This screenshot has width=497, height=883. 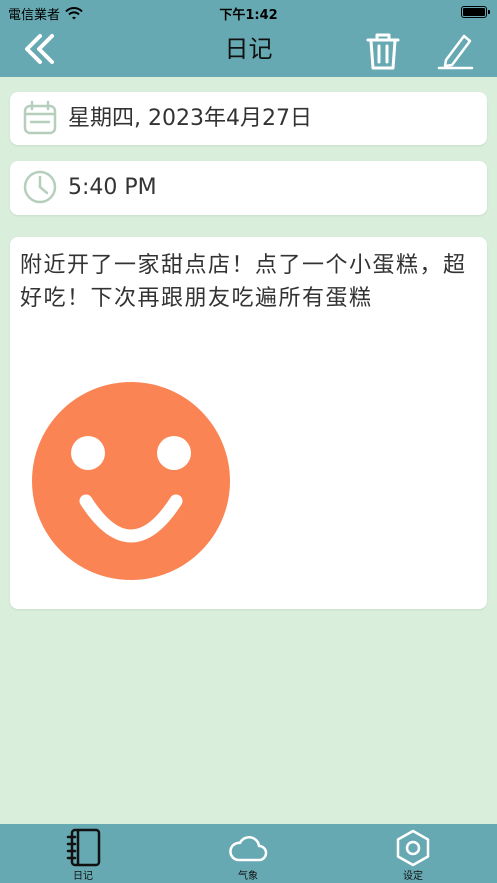 What do you see at coordinates (413, 876) in the screenshot?
I see `tab-label: 设定` at bounding box center [413, 876].